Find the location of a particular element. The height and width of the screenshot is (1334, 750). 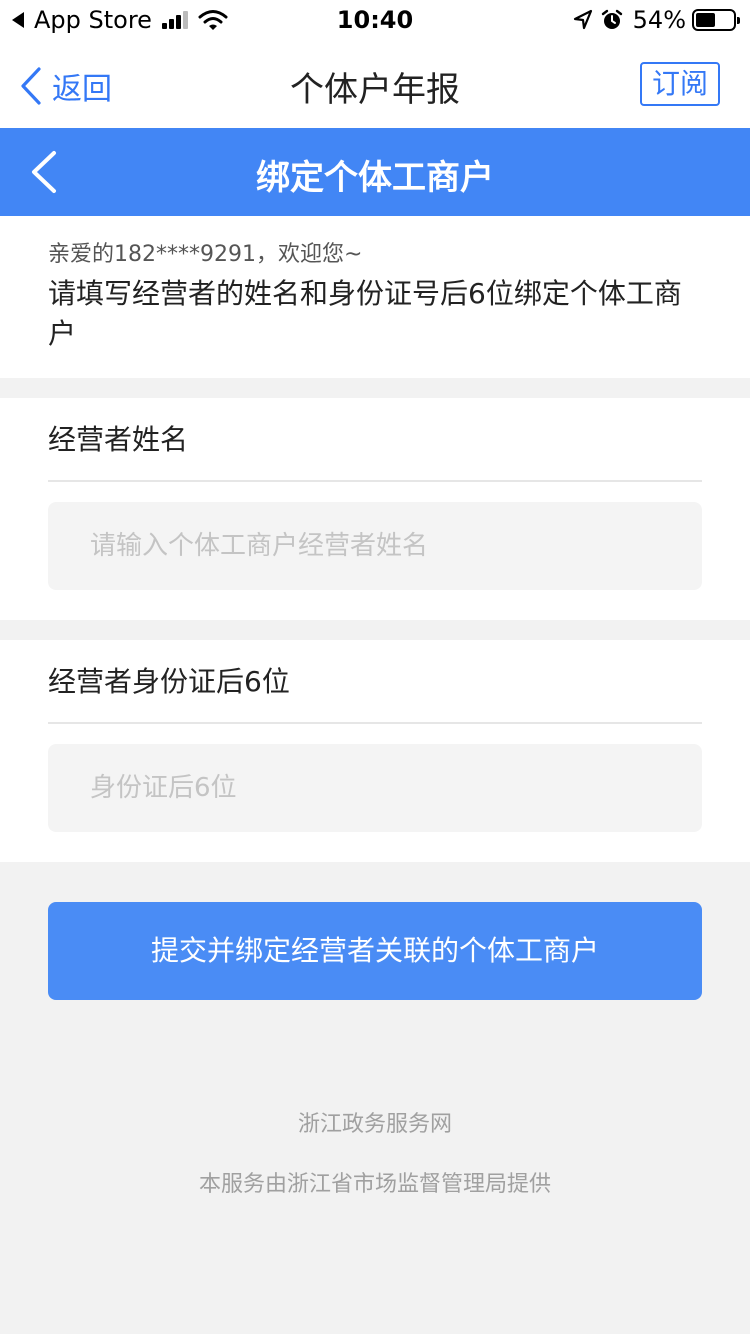

page-title: 绑定个体工商户 is located at coordinates (375, 178).